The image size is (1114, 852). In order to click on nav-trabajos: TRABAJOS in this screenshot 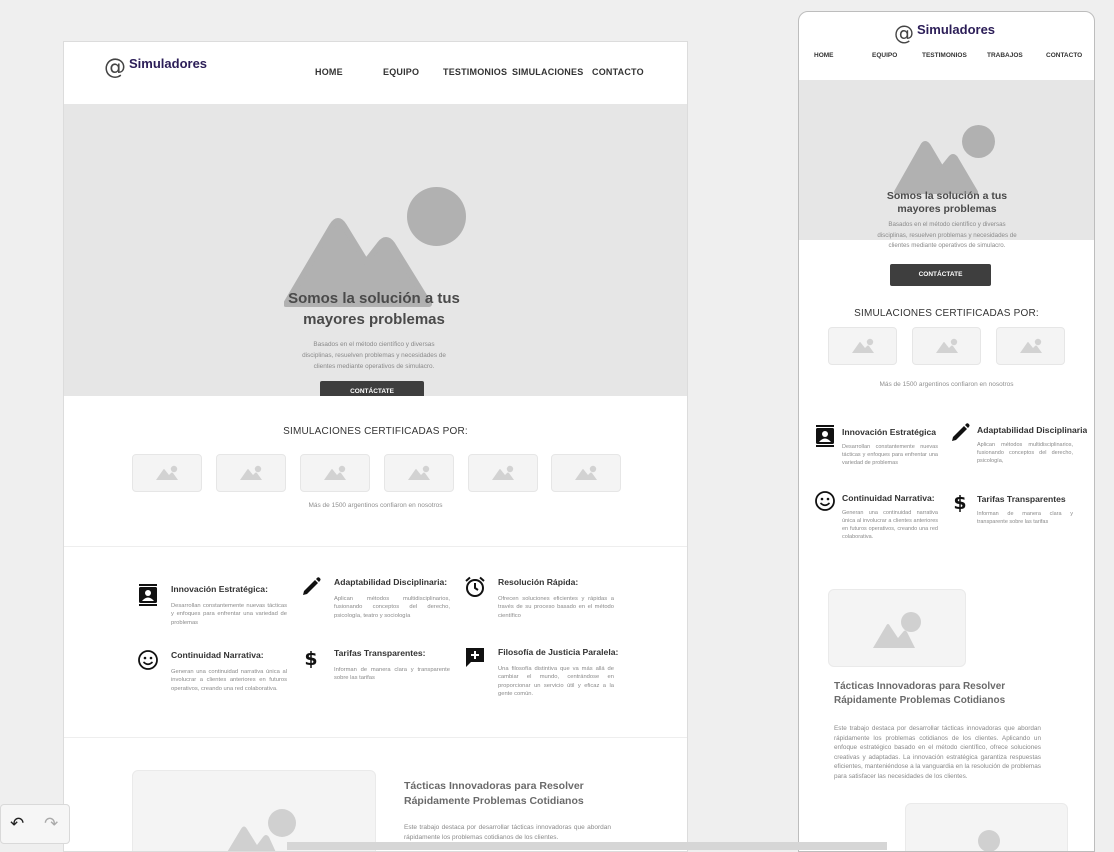, I will do `click(1005, 55)`.